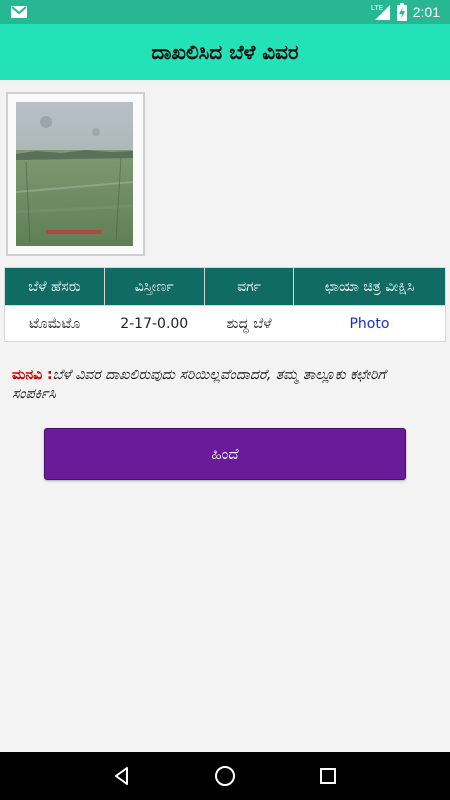 The image size is (450, 800). What do you see at coordinates (154, 323) in the screenshot?
I see `cell-area: 2-17-0.00` at bounding box center [154, 323].